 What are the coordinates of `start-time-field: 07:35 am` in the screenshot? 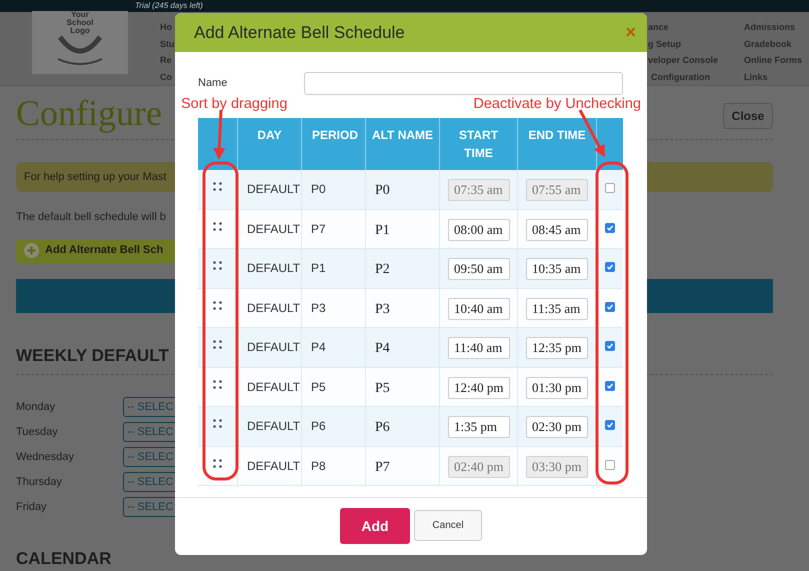 It's located at (479, 190).